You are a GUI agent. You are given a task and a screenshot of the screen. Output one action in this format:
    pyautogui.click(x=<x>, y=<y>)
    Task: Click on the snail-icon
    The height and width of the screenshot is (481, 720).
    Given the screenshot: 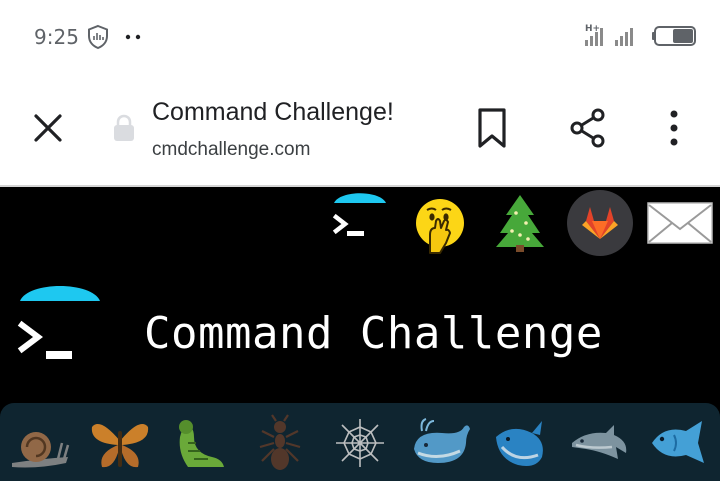 What is the action you would take?
    pyautogui.click(x=40, y=443)
    